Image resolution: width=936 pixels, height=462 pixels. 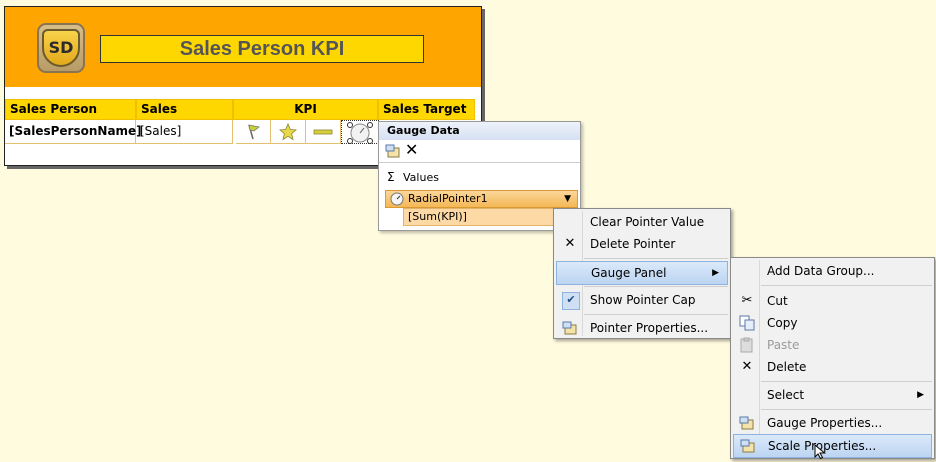 I want to click on menu-item-label: Cut, so click(x=777, y=301).